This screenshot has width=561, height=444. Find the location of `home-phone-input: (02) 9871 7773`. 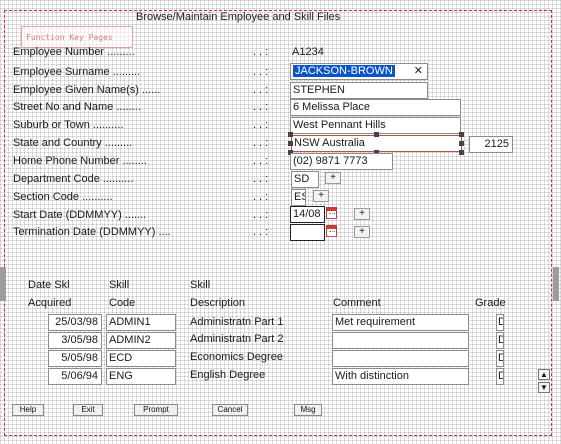

home-phone-input: (02) 9871 7773 is located at coordinates (341, 161).